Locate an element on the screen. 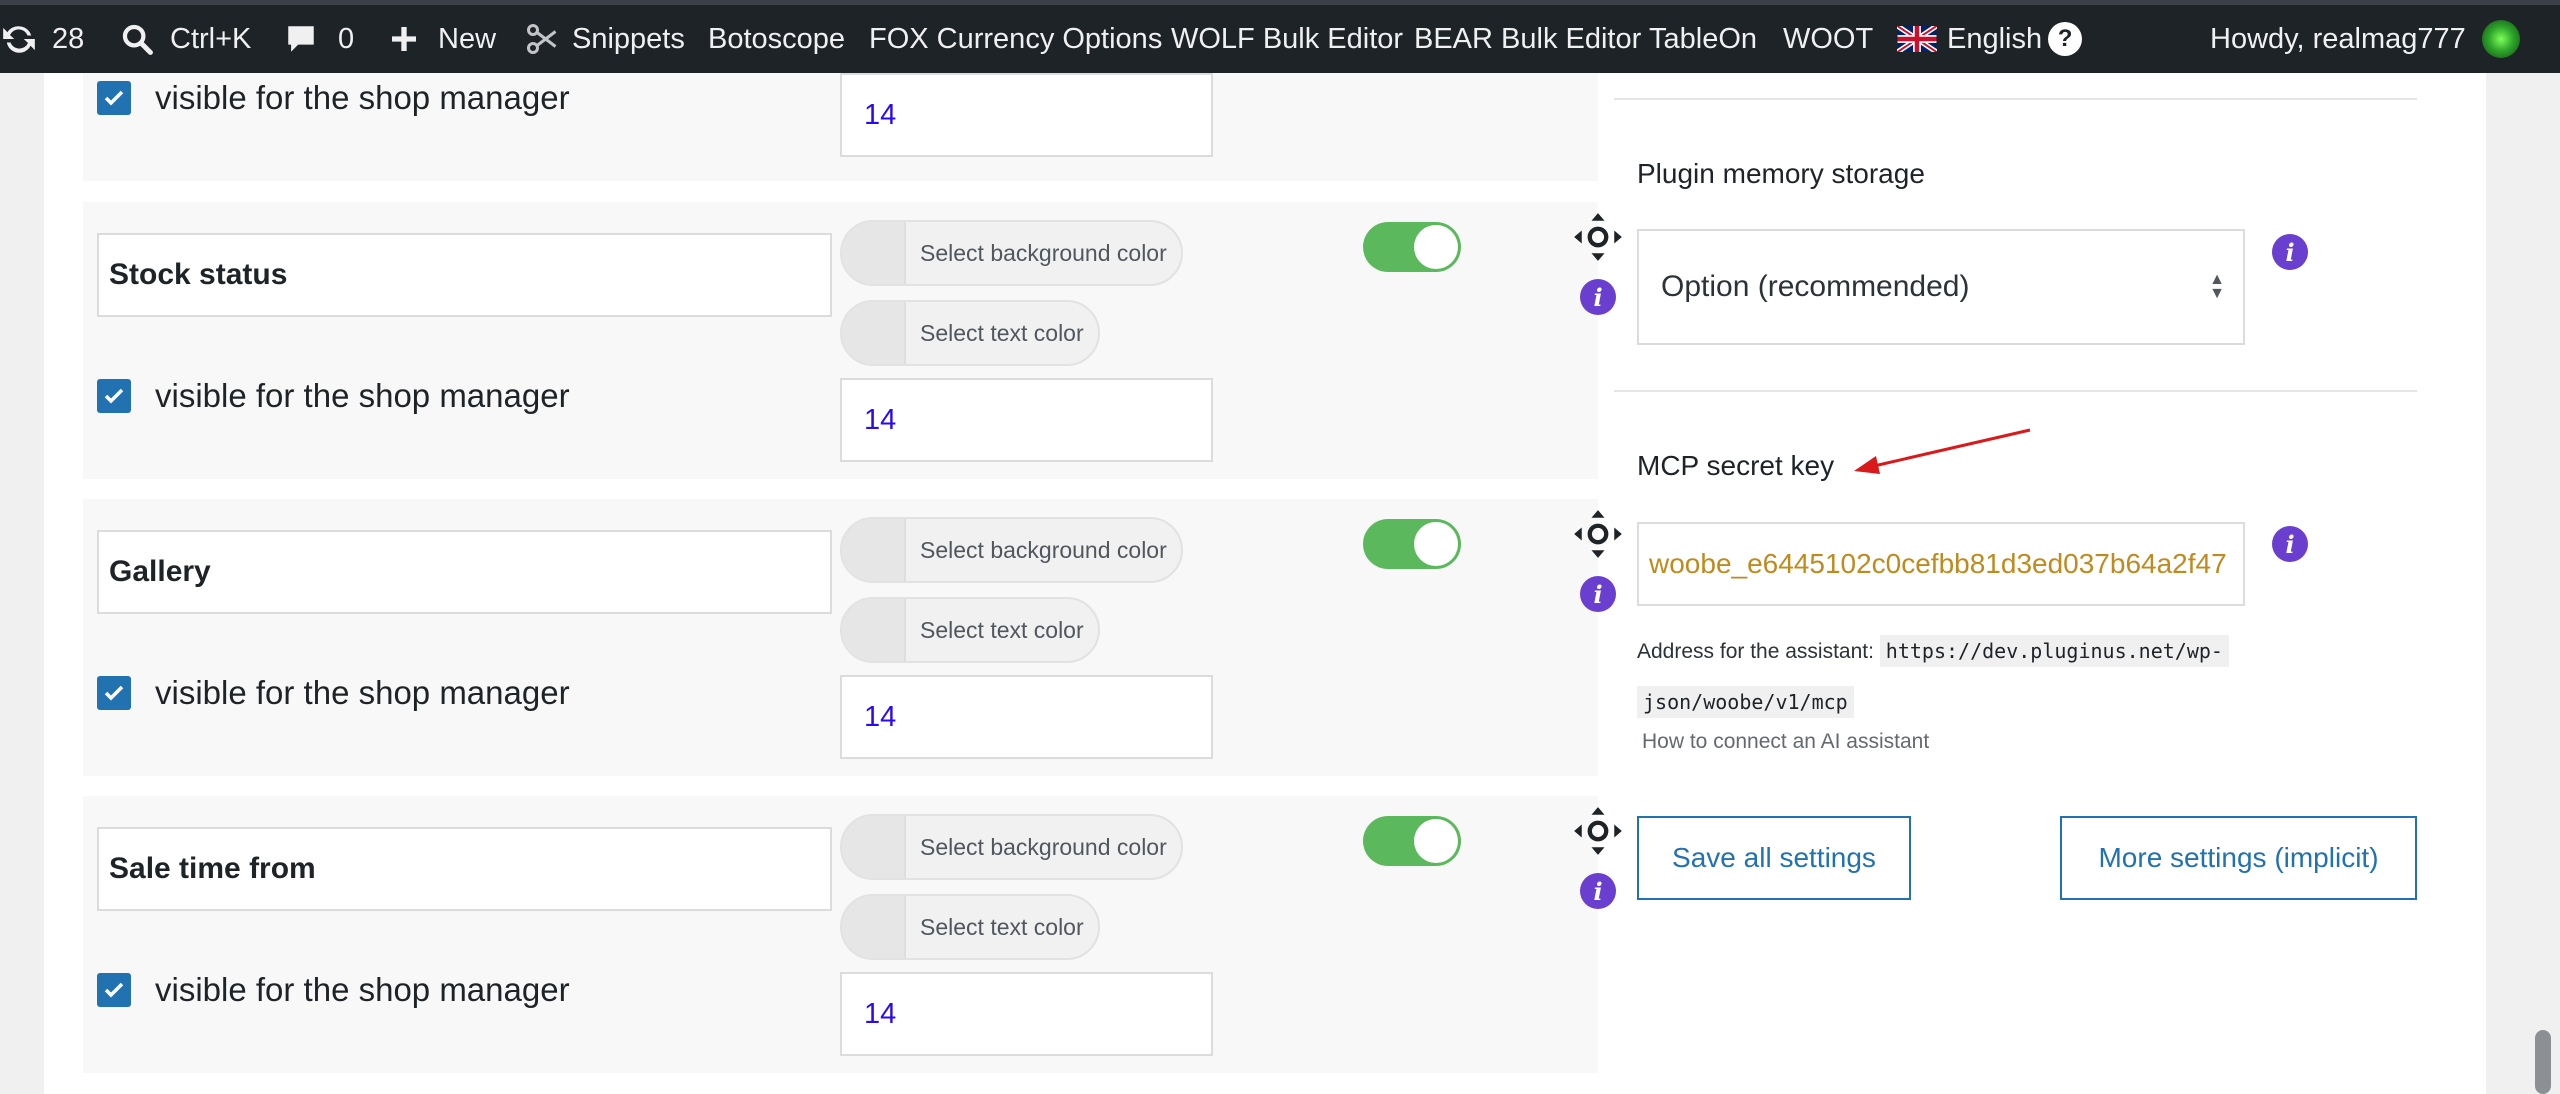 The image size is (2560, 1094). field-title-input: Stock status is located at coordinates (464, 275).